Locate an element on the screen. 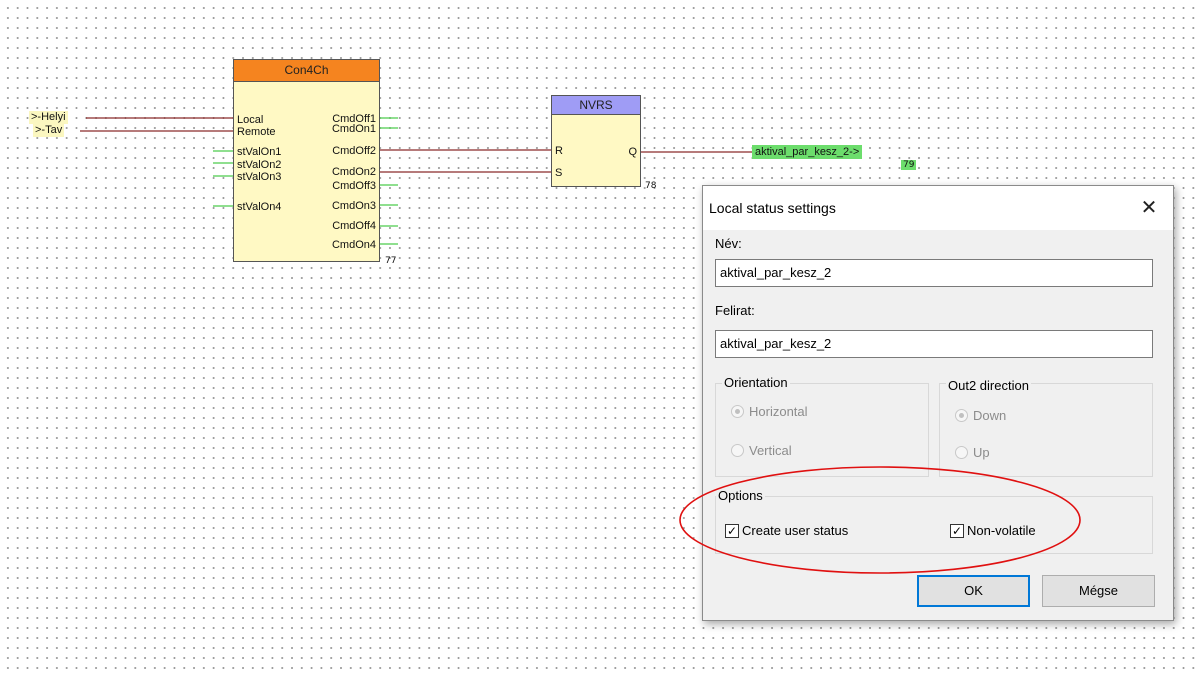  output-tag-aktival: aktival_par_kesz_2-> is located at coordinates (807, 152).